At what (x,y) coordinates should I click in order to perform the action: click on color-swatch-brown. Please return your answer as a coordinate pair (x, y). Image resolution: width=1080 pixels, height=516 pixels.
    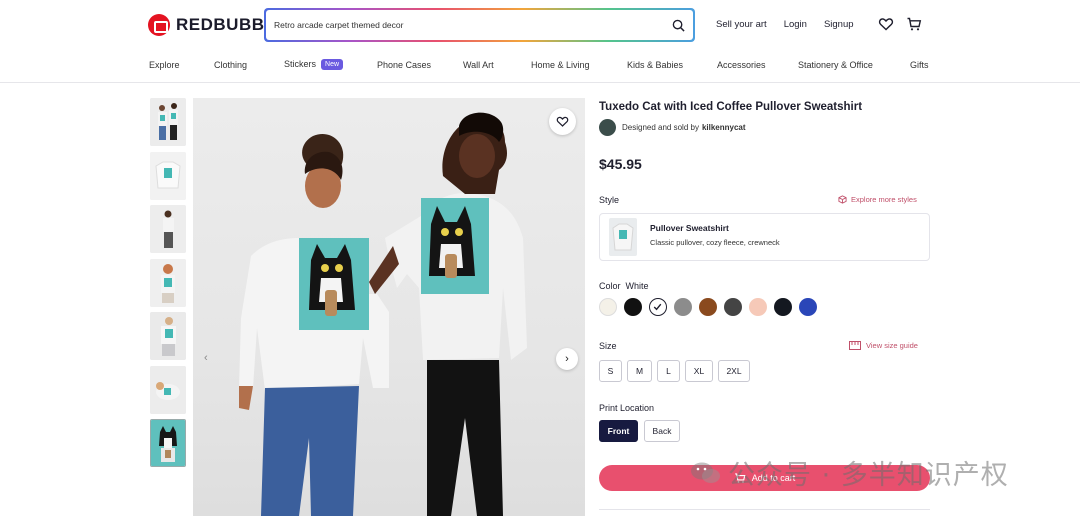
    Looking at the image, I should click on (708, 307).